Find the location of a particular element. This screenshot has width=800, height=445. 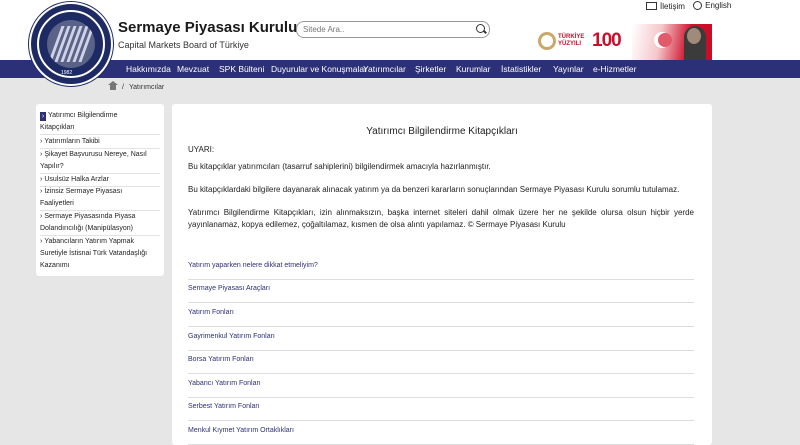

english-label: English is located at coordinates (718, 5).